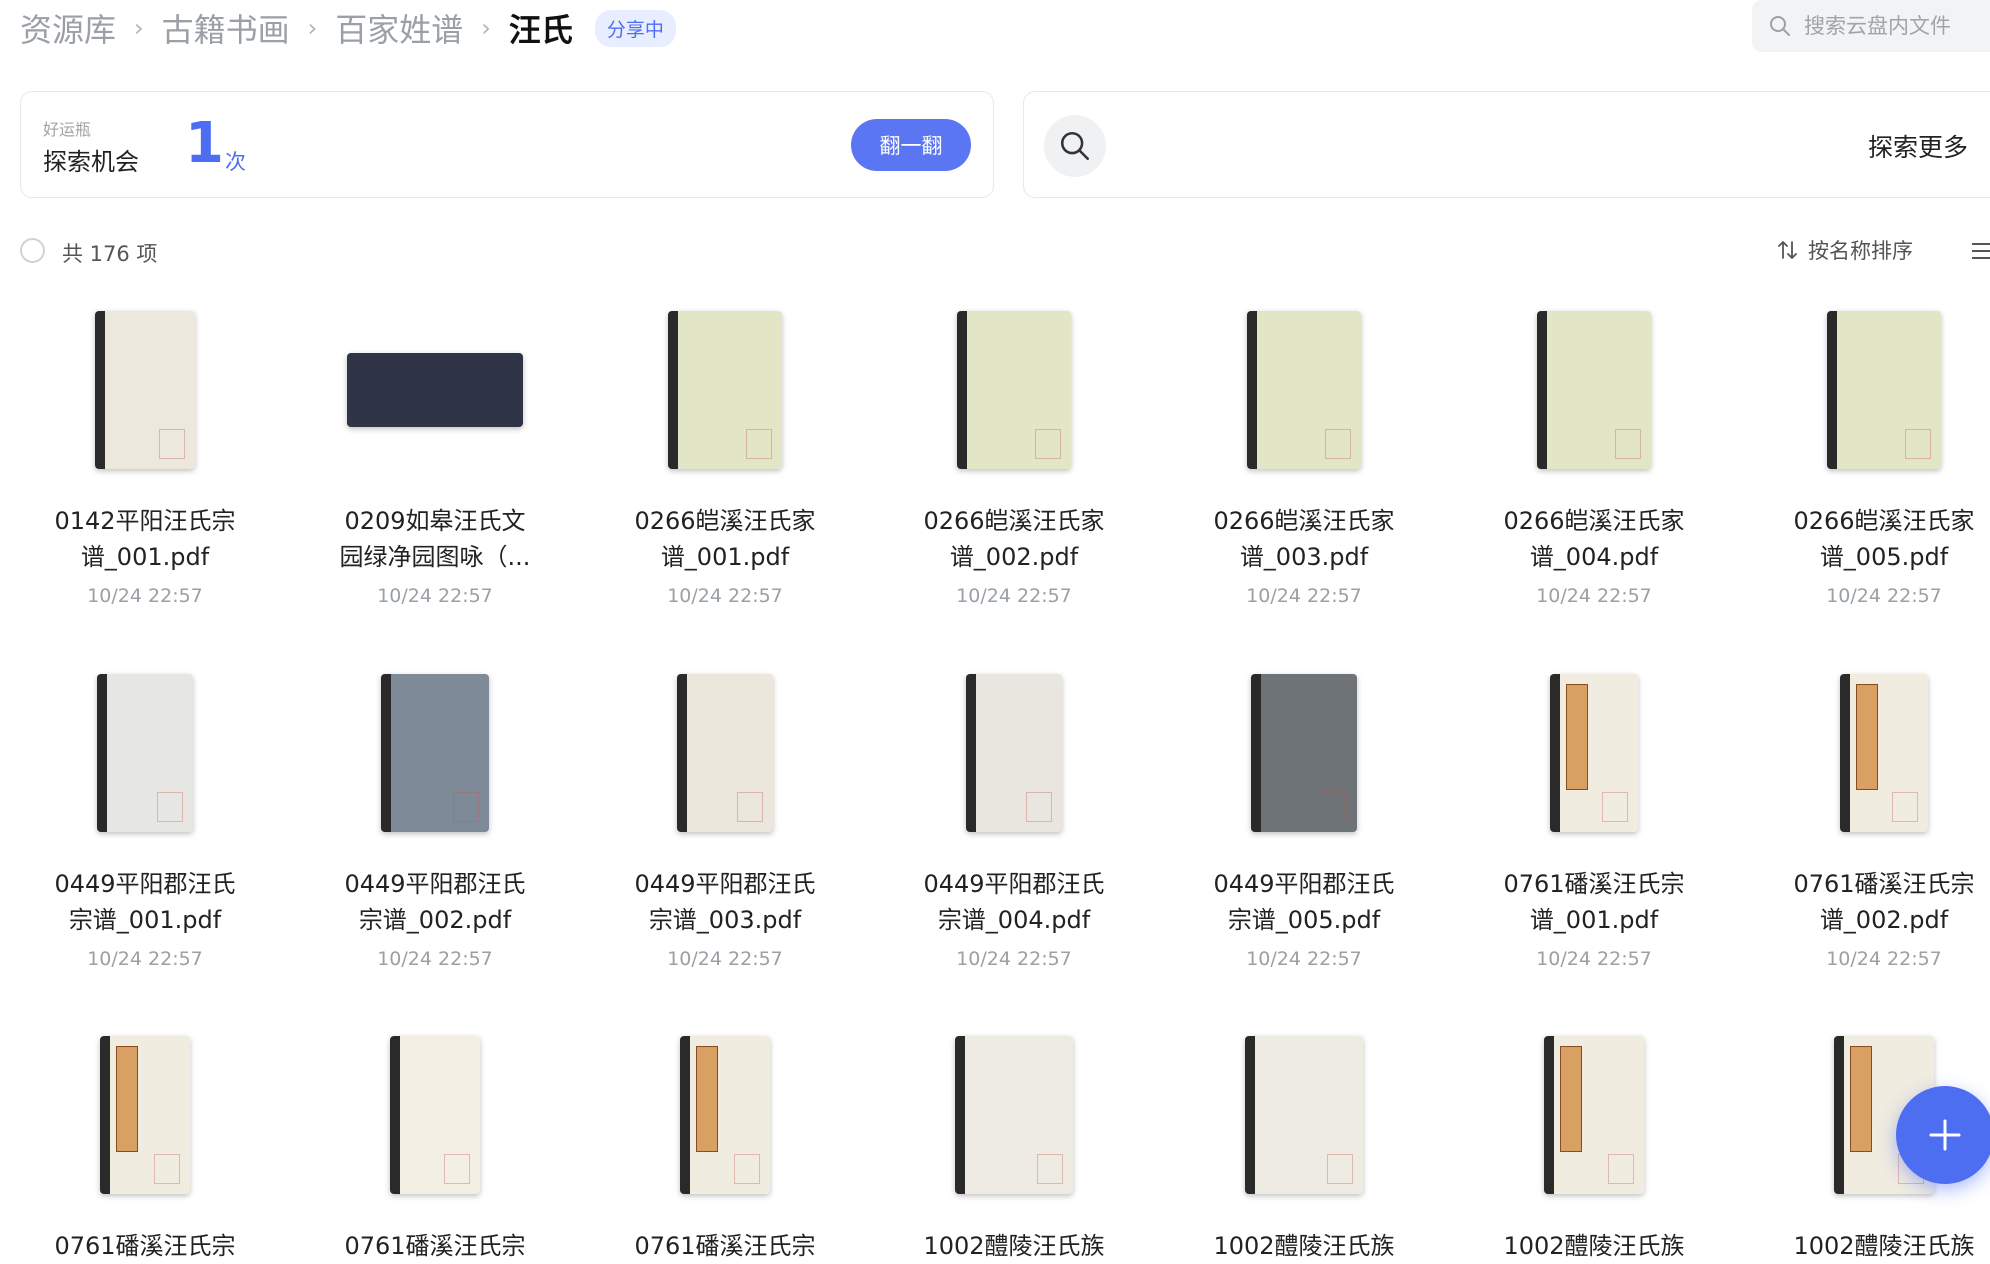 The image size is (1990, 1264). Describe the element at coordinates (1869, 902) in the screenshot. I see `file-name: 0761磻溪汪氏宗 谱_002.pdf` at that location.